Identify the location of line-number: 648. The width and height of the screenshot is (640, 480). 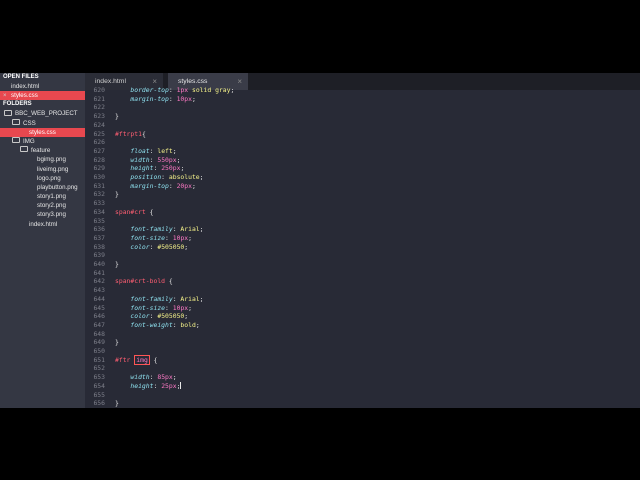
(99, 333).